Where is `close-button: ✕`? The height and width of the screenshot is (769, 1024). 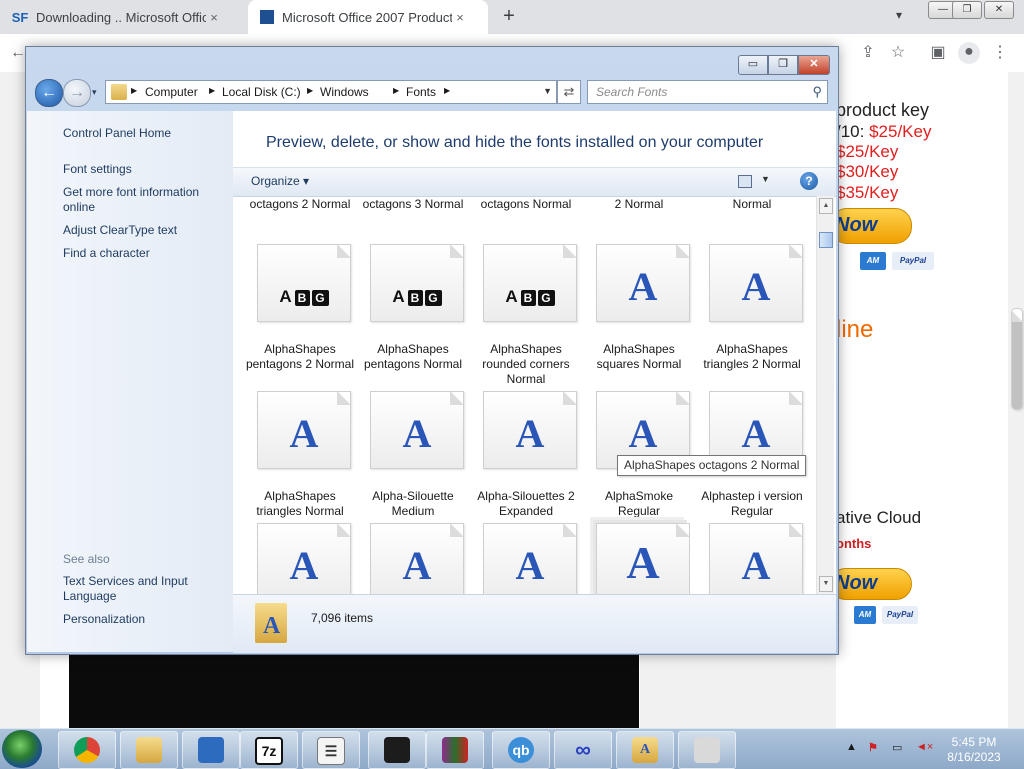
close-button: ✕ is located at coordinates (999, 10).